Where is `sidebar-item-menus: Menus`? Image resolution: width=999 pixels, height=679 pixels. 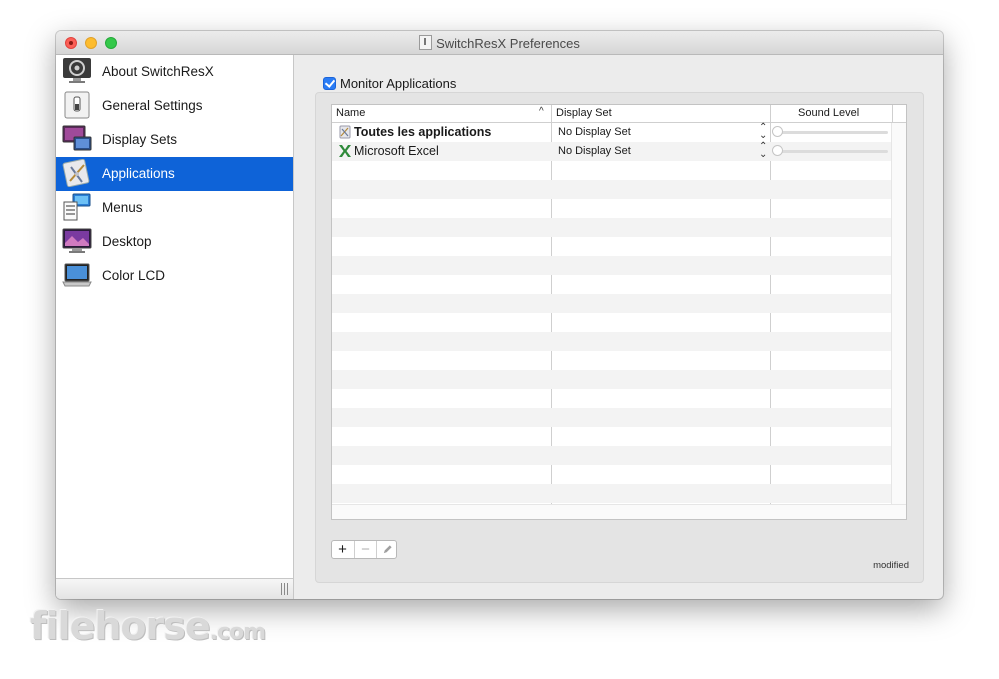
sidebar-item-menus: Menus is located at coordinates (174, 208).